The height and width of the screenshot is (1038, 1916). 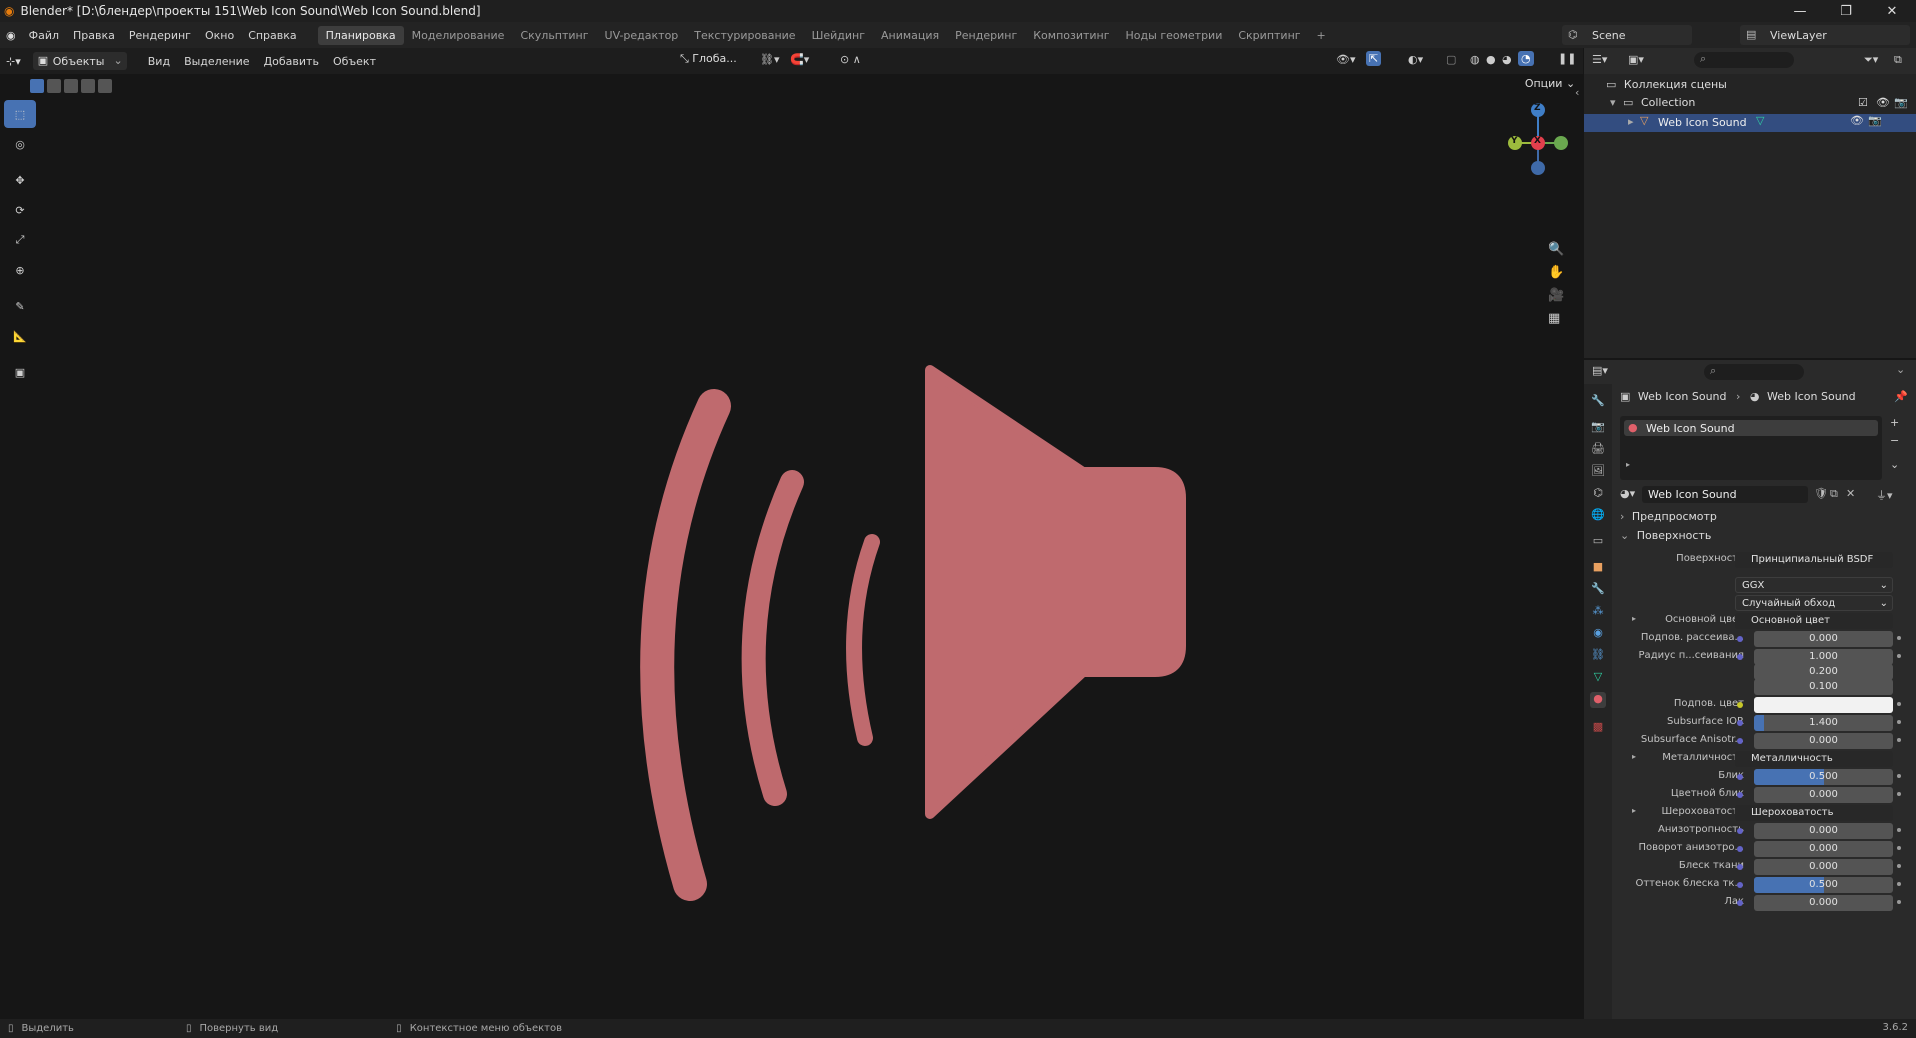 I want to click on tab-sculpting: Скульптинг, so click(x=554, y=35).